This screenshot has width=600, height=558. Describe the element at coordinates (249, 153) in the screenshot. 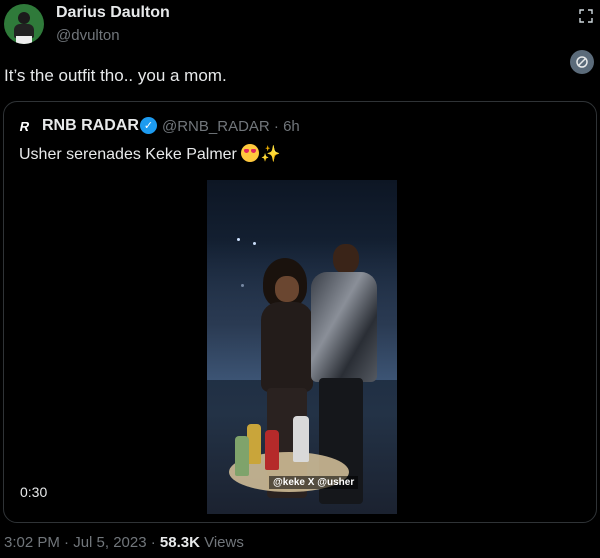

I see `heart-eyes-emoji-icon` at that location.